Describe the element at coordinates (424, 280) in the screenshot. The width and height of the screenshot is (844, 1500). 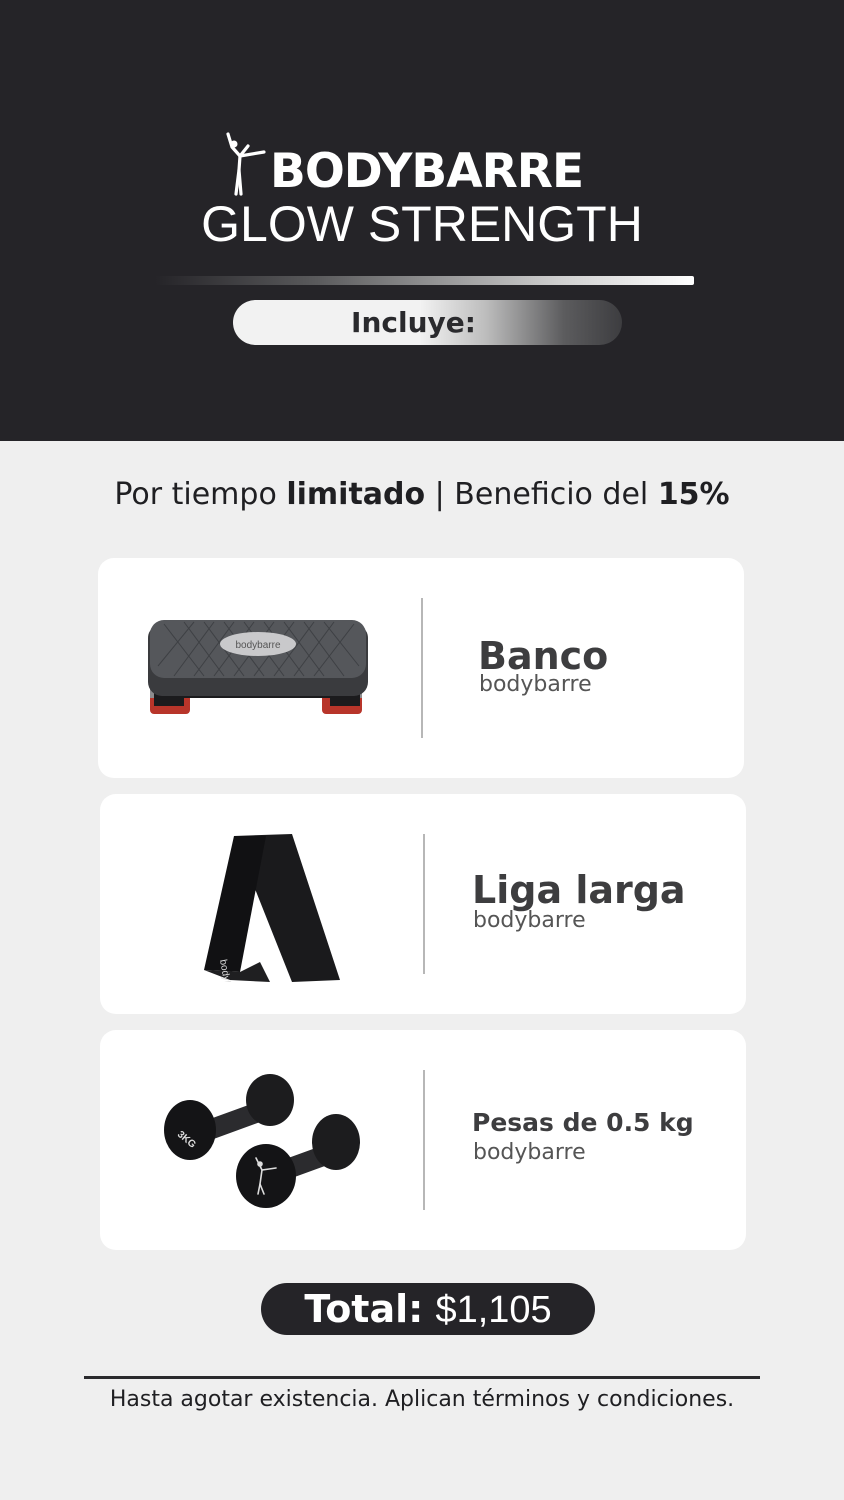
I see `gradient-divider` at that location.